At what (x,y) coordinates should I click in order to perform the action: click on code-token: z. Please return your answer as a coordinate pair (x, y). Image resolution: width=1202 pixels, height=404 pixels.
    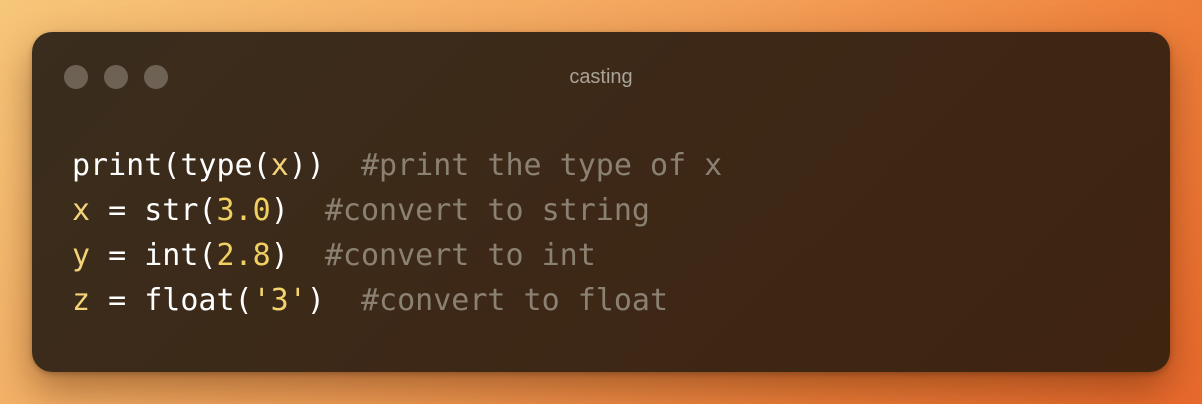
    Looking at the image, I should click on (81, 300).